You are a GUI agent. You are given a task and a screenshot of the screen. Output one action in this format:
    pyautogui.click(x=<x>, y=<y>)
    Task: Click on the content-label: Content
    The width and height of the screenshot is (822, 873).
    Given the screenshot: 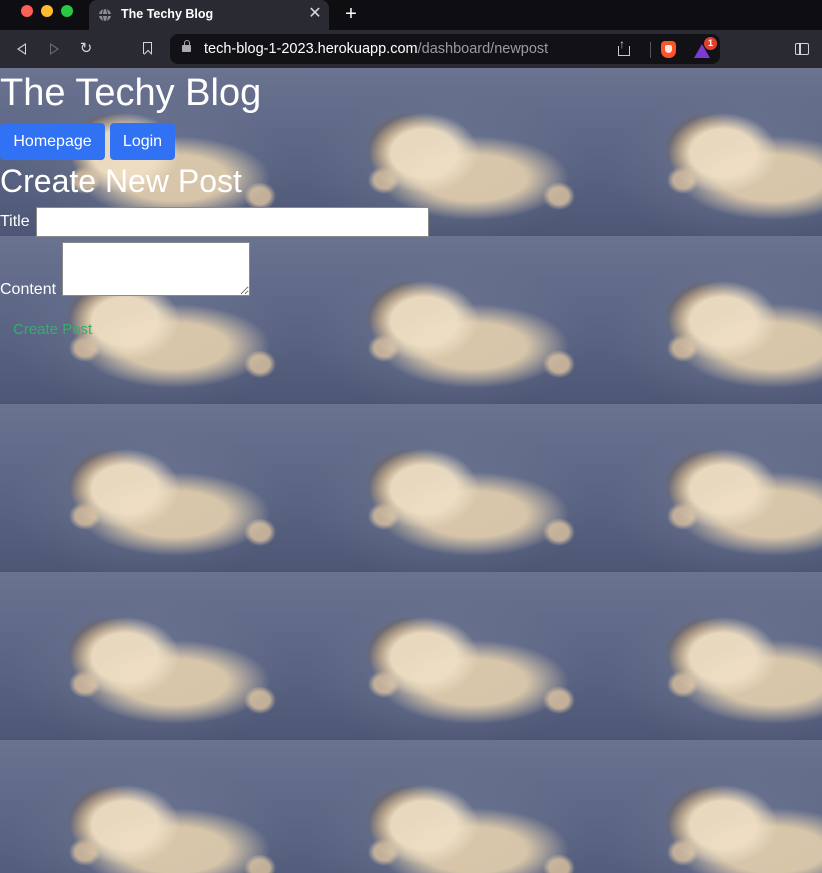 What is the action you would take?
    pyautogui.click(x=28, y=289)
    